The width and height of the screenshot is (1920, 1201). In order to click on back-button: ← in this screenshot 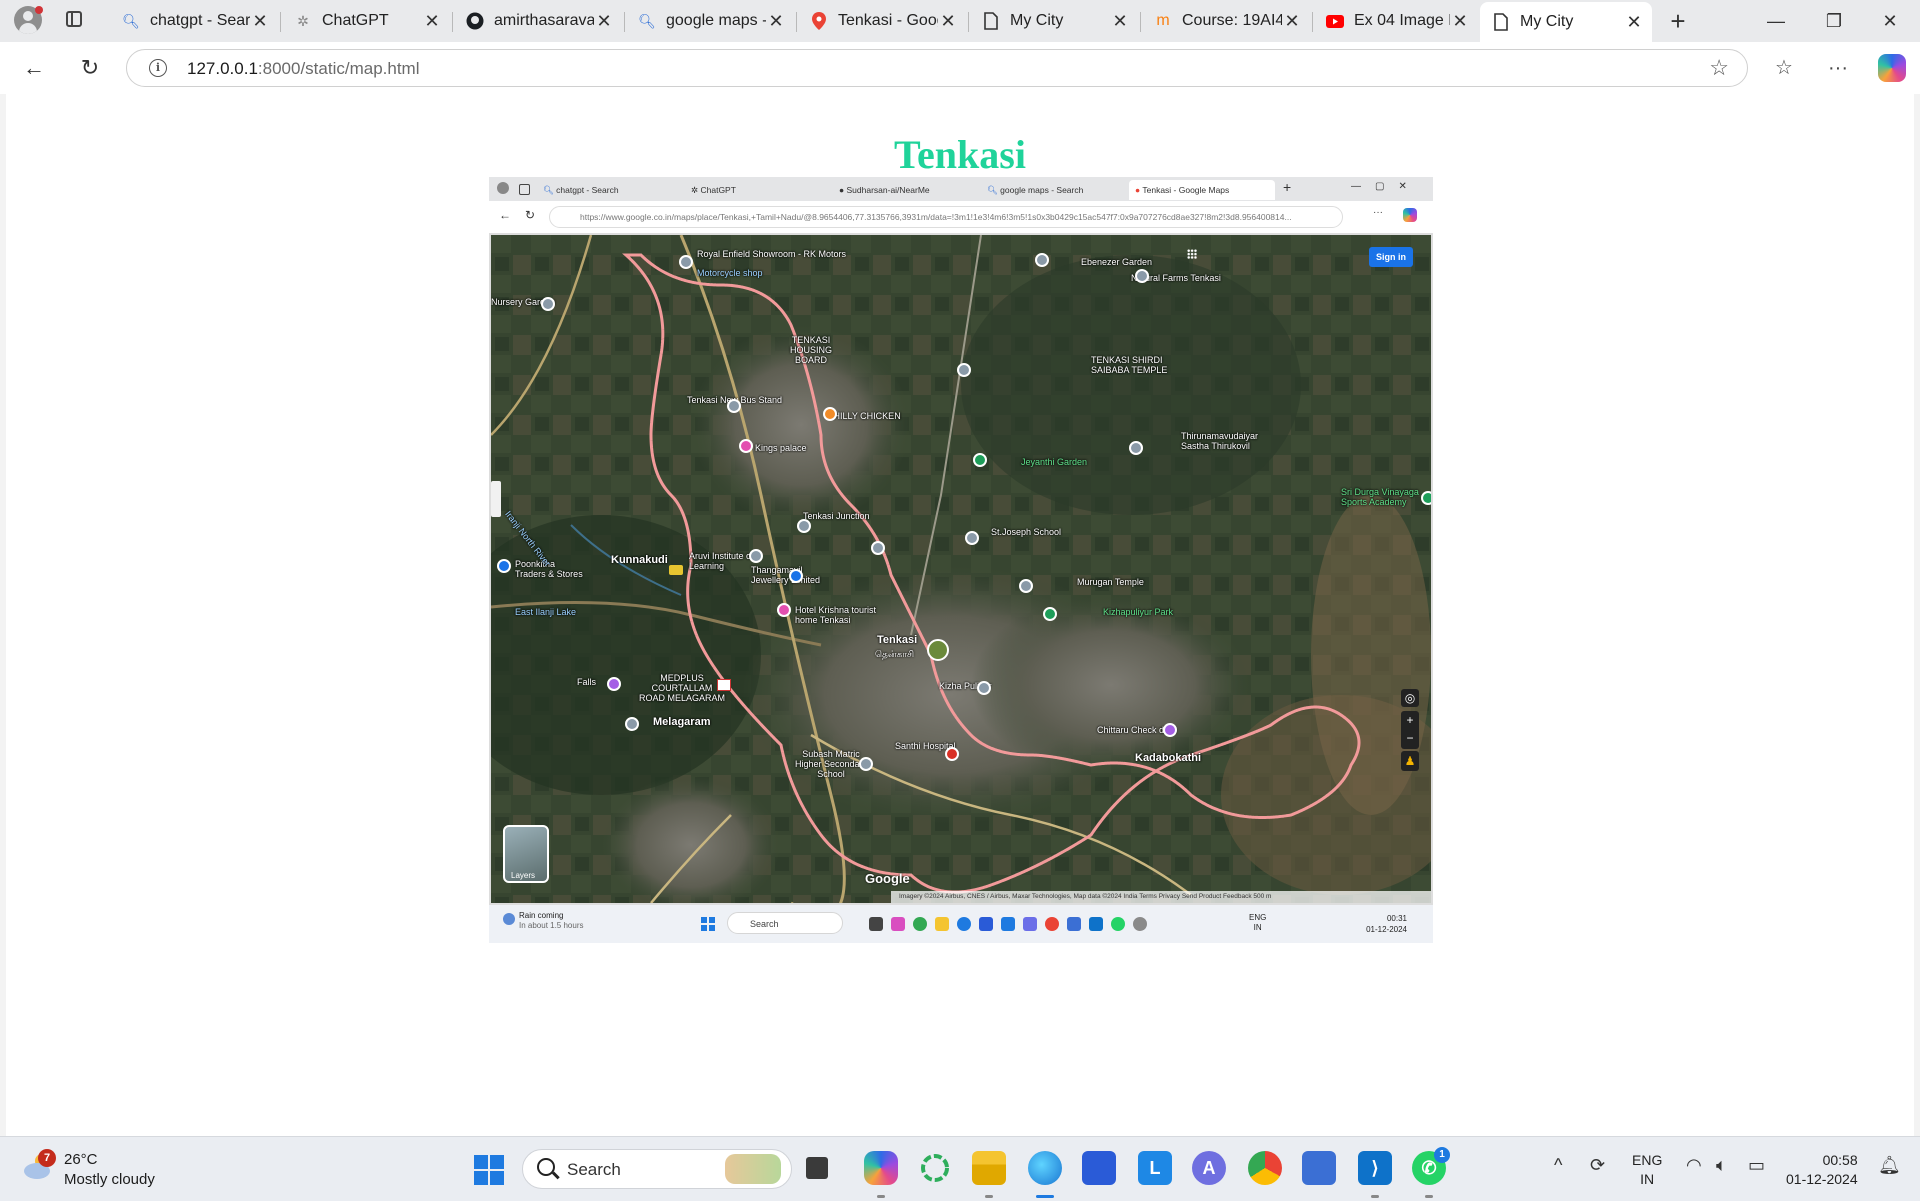, I will do `click(34, 68)`.